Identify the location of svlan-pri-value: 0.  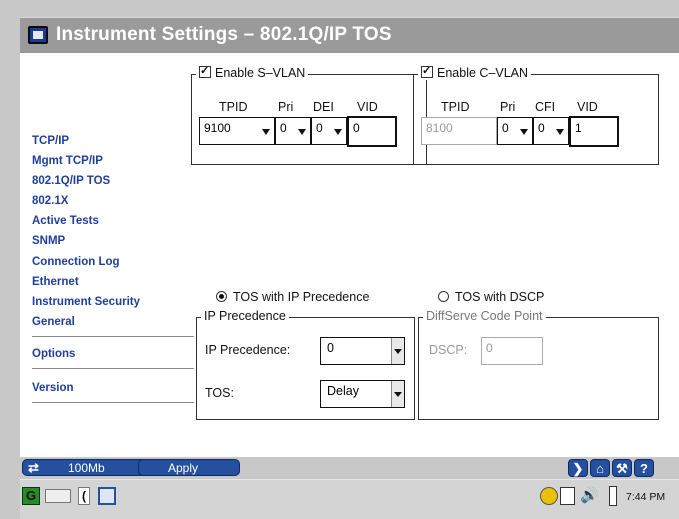
(283, 128).